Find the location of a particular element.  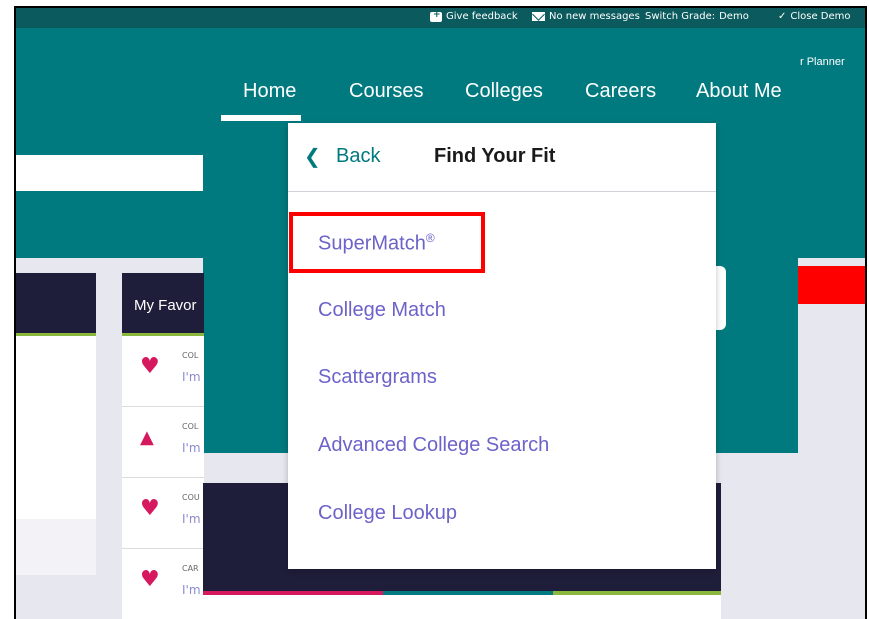

list-item: ♥ COL I'm is located at coordinates (163, 371).